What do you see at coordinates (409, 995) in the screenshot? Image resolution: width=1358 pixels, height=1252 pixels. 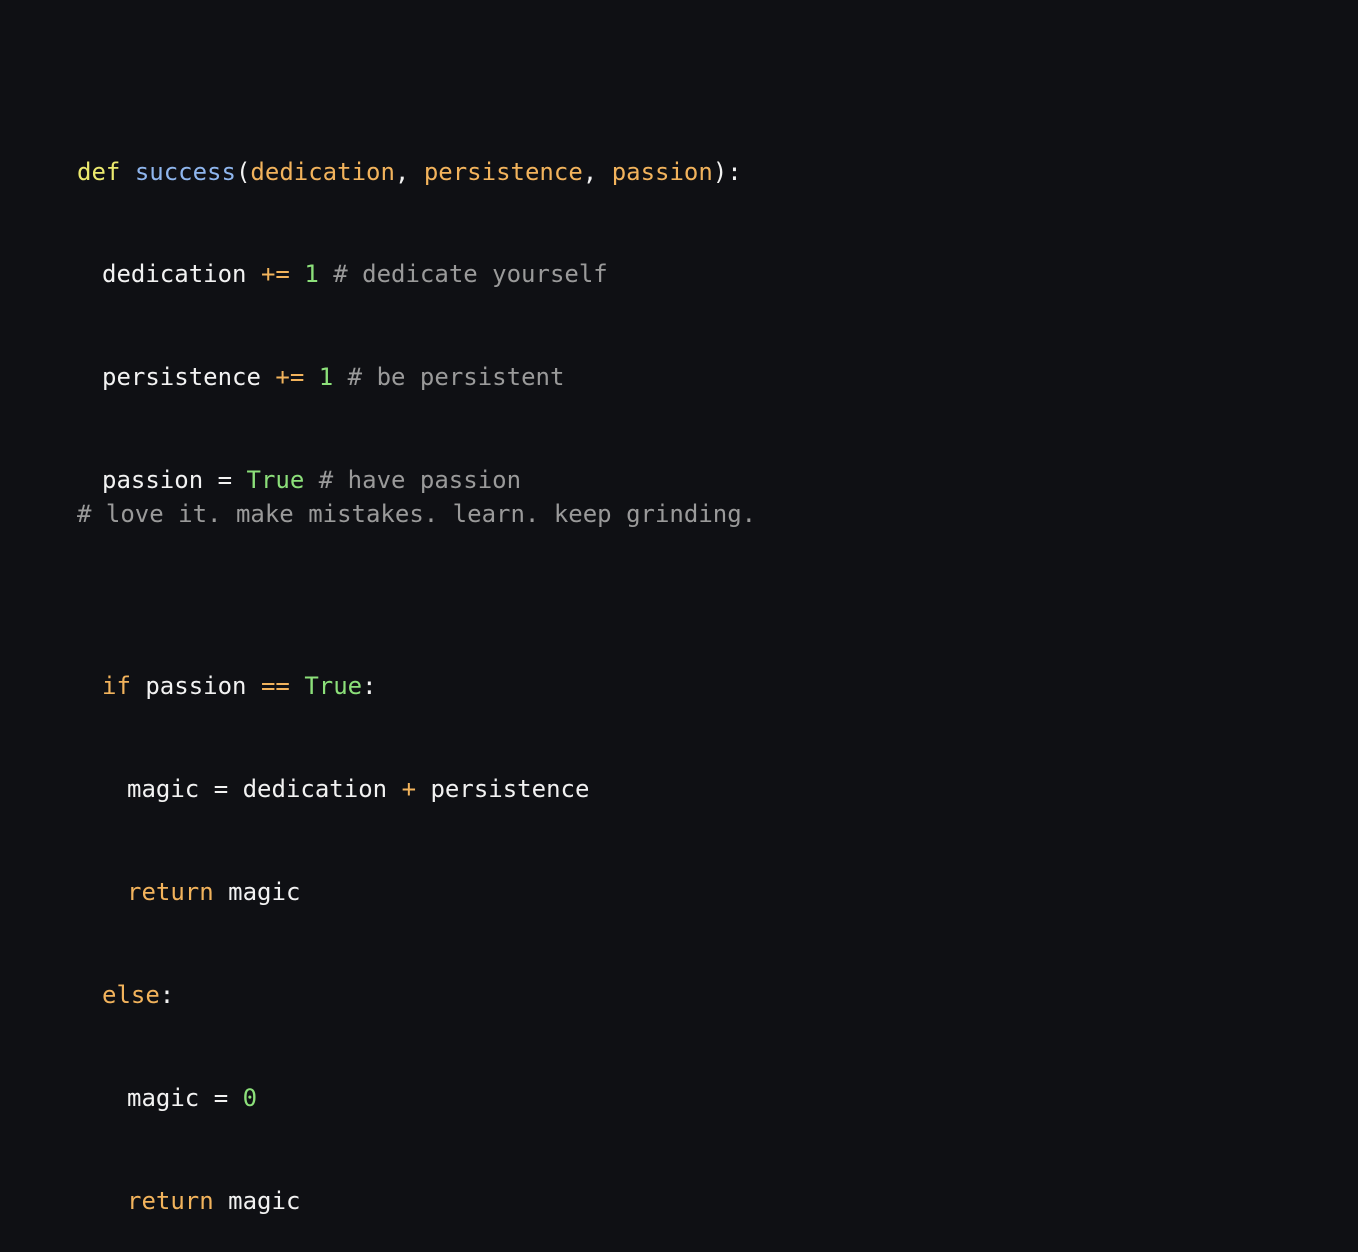 I see `code-line-else: else:` at bounding box center [409, 995].